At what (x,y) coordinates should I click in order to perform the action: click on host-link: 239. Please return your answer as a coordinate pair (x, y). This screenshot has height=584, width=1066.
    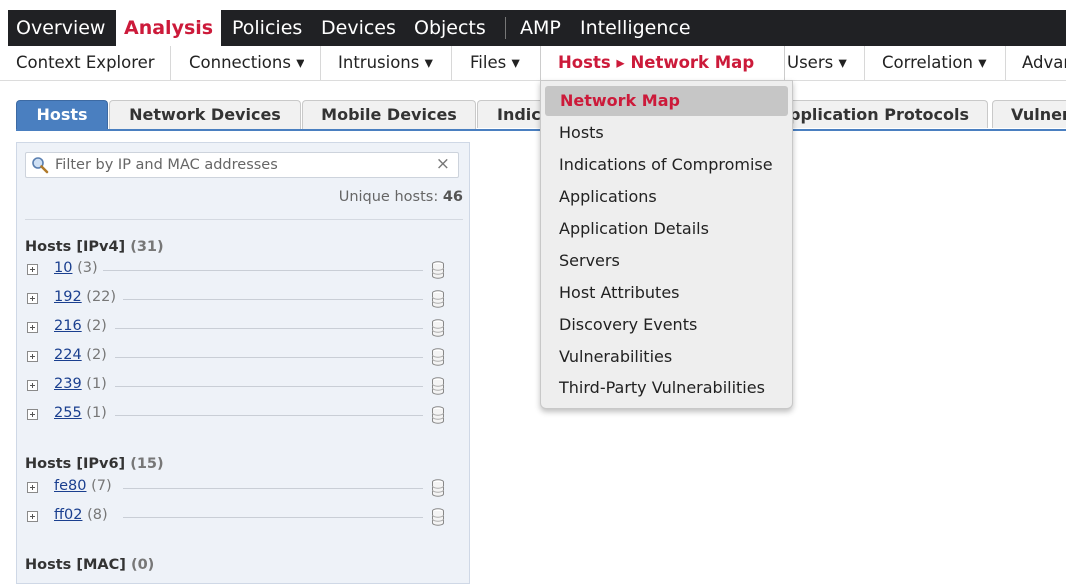
    Looking at the image, I should click on (68, 384).